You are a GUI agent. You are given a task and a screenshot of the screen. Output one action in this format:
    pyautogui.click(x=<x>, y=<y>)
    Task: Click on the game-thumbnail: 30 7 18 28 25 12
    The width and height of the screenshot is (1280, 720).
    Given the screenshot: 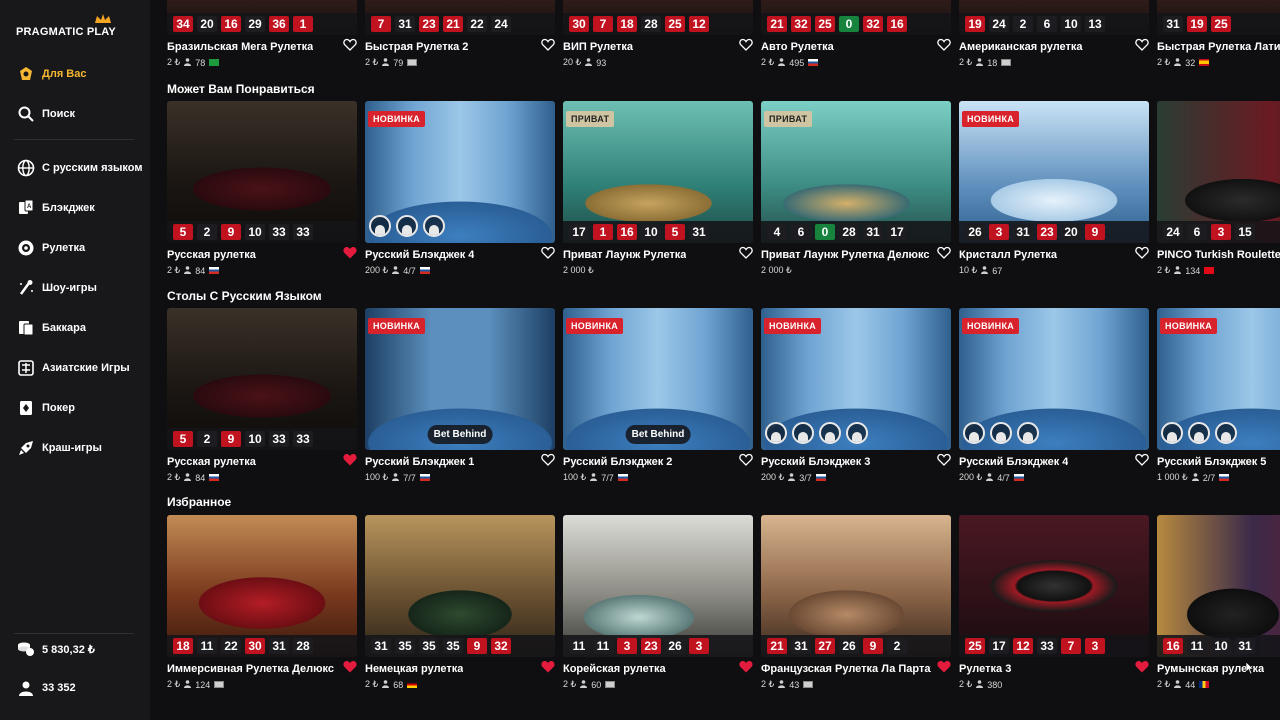 What is the action you would take?
    pyautogui.click(x=658, y=17)
    